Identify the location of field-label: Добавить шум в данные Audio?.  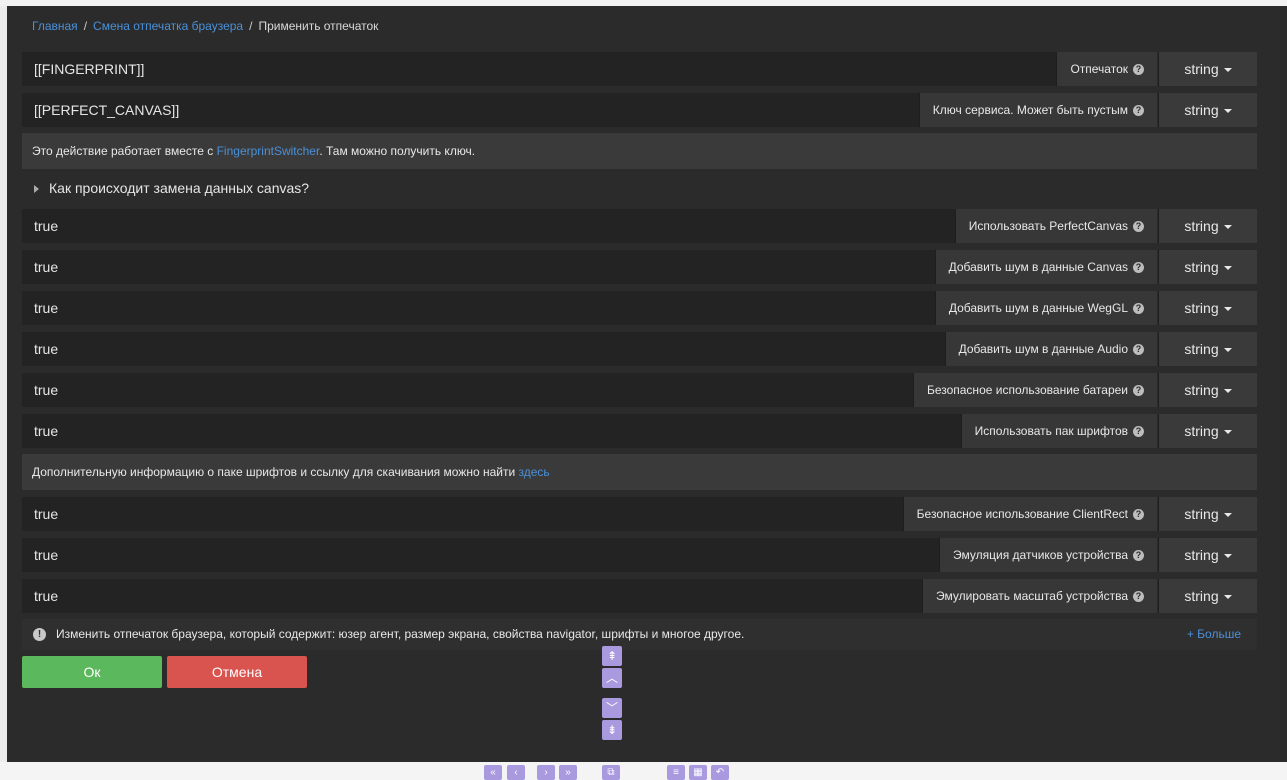
(1050, 349).